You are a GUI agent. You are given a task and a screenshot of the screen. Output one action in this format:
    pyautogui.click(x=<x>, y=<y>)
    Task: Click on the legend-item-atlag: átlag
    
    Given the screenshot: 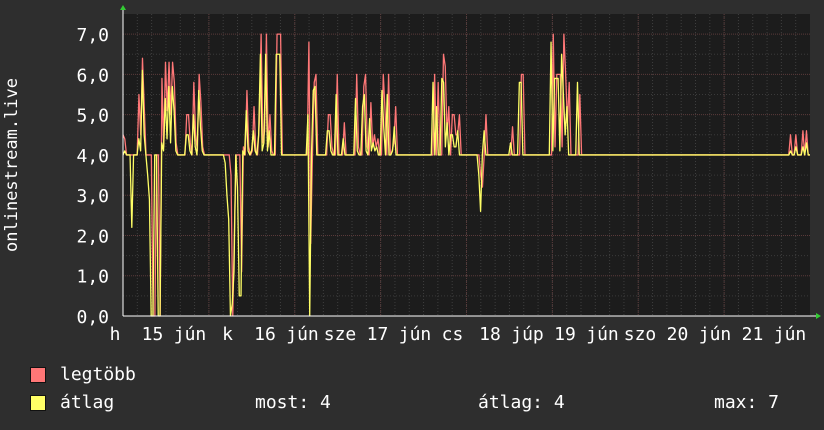 What is the action you would take?
    pyautogui.click(x=72, y=402)
    